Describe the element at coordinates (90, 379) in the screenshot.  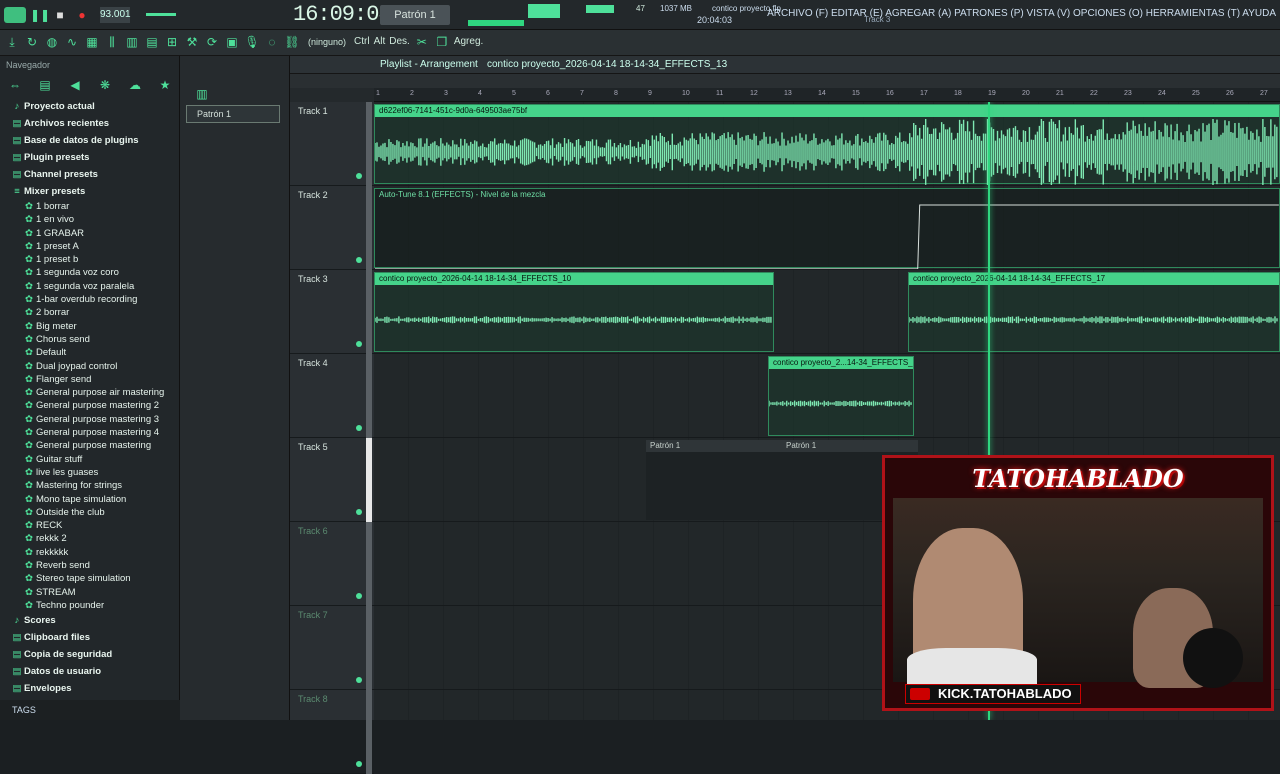
I see `browser-item: ✿ Flanger send` at that location.